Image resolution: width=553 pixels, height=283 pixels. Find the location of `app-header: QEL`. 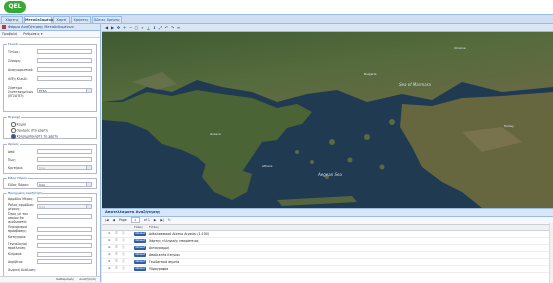

app-header: QEL is located at coordinates (276, 7).